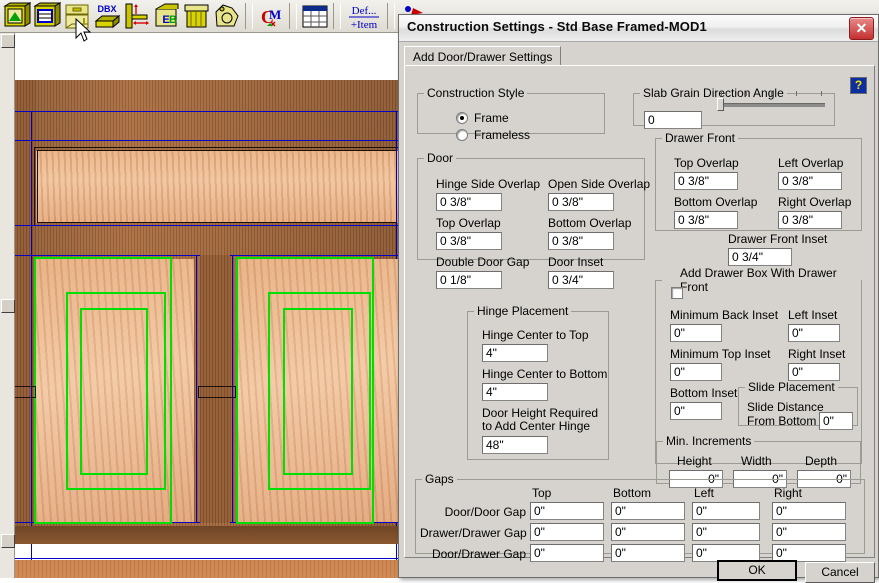 This screenshot has height=583, width=879. Describe the element at coordinates (567, 511) in the screenshot. I see `gap-door-door-top` at that location.